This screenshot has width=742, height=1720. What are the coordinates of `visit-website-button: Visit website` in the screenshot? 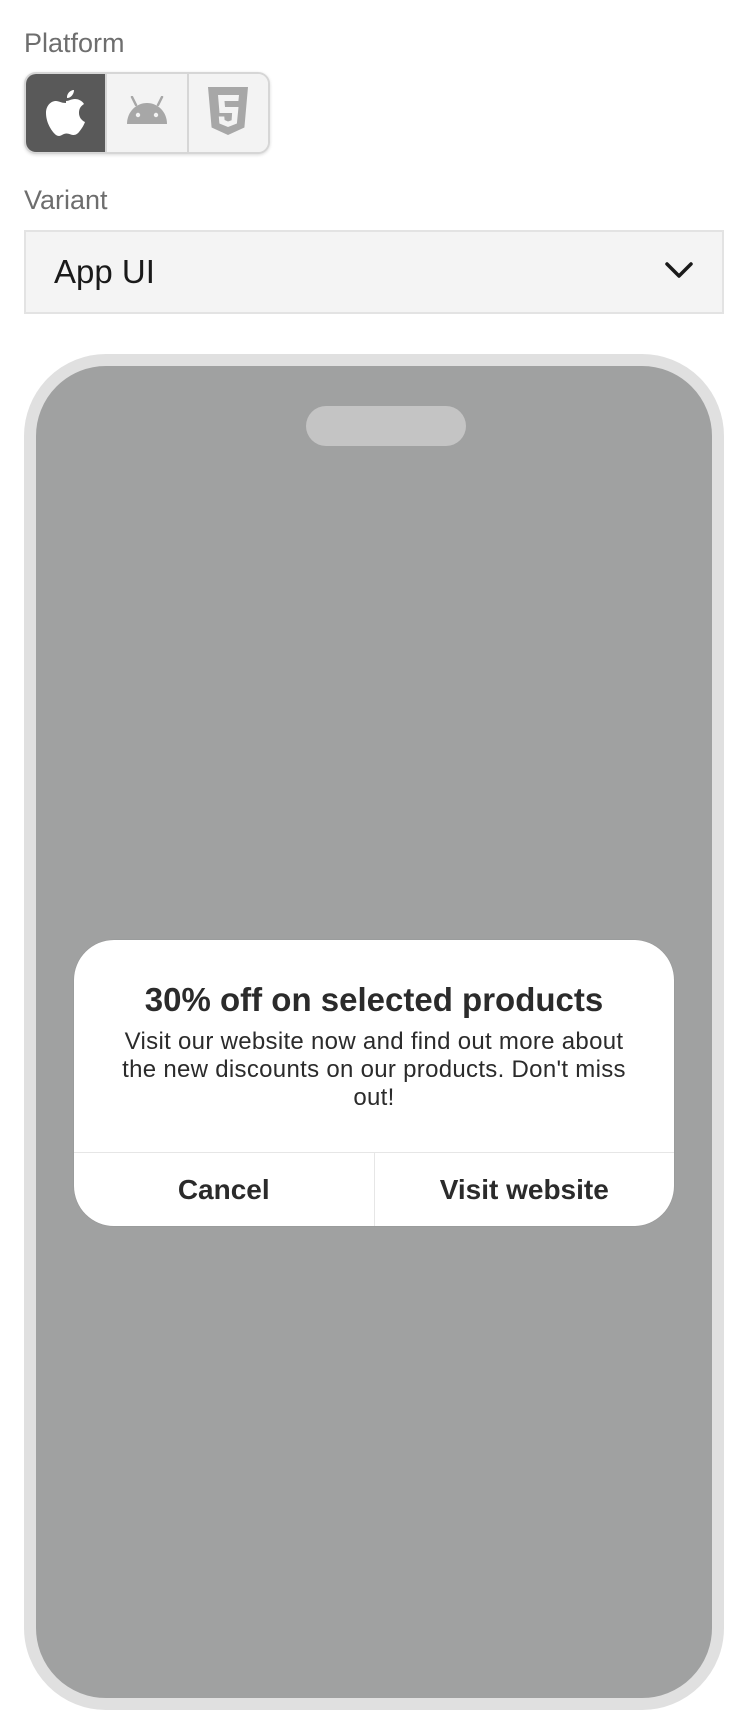 It's located at (524, 1189).